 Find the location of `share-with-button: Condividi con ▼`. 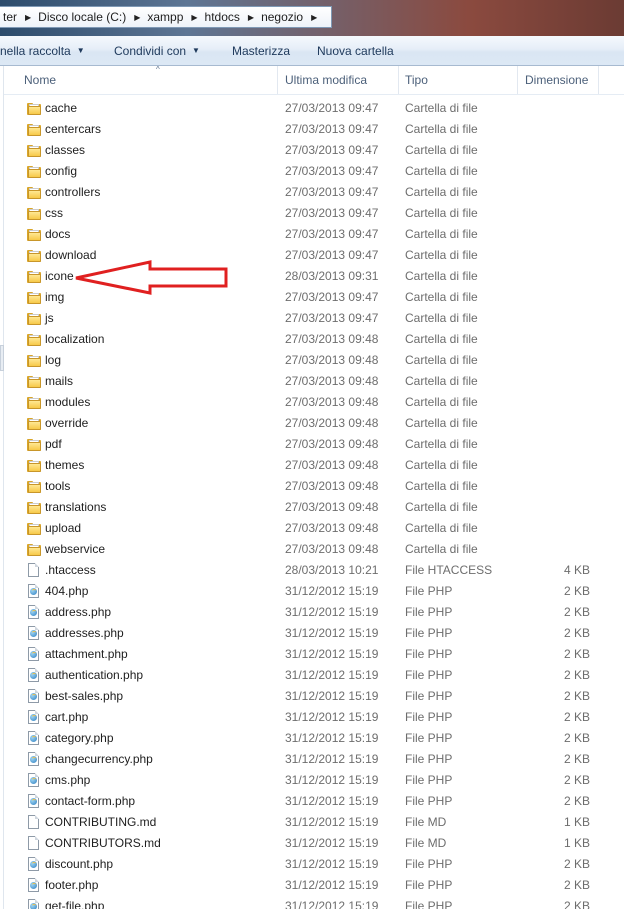

share-with-button: Condividi con ▼ is located at coordinates (157, 50).